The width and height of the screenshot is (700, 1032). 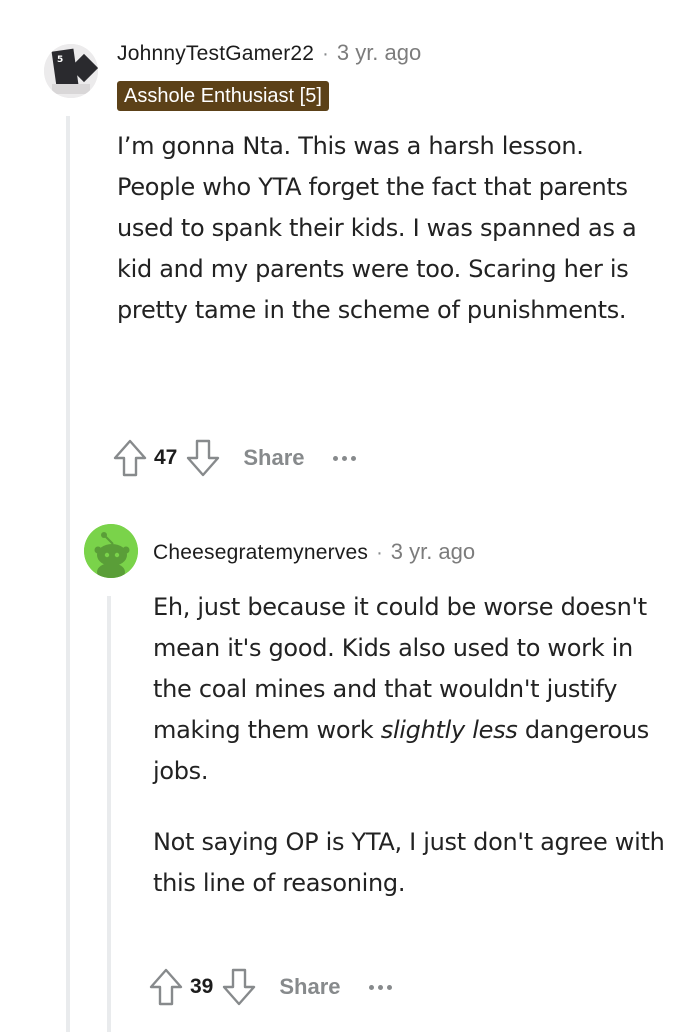 I want to click on comment-actions: 47 Share, so click(x=233, y=458).